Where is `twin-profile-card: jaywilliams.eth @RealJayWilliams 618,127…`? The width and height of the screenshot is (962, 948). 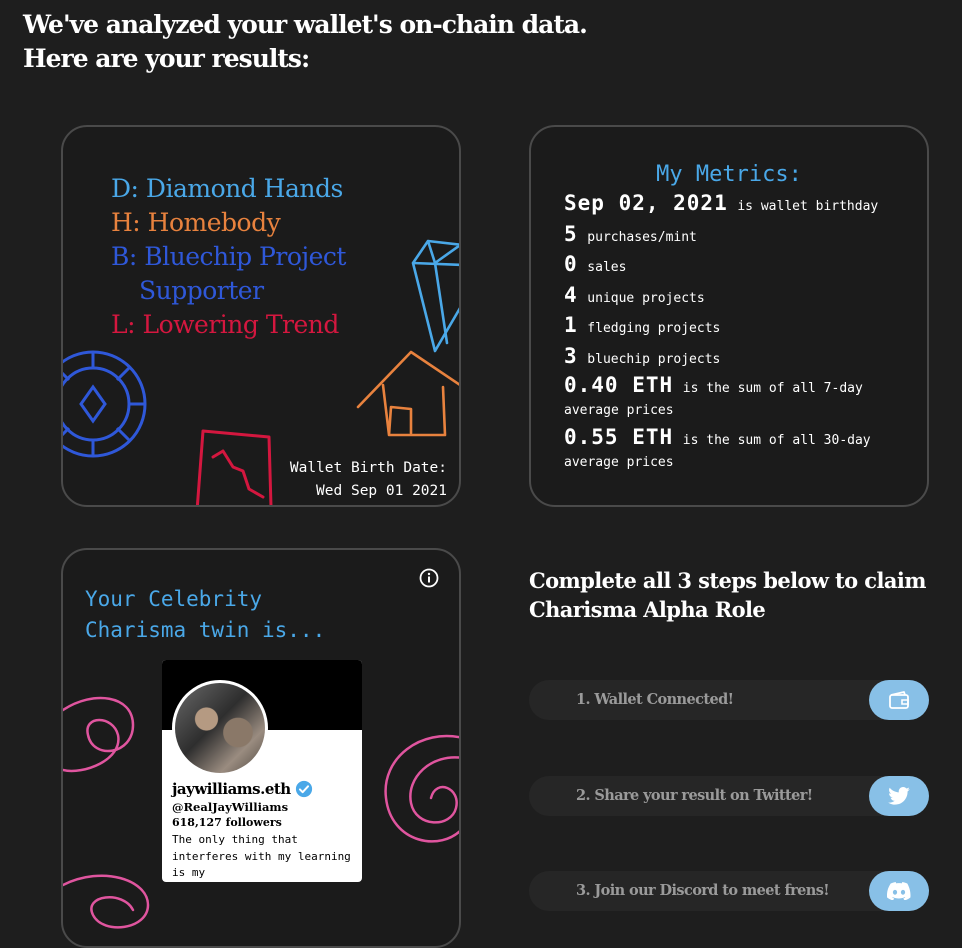
twin-profile-card: jaywilliams.eth @RealJayWilliams 618,127… is located at coordinates (262, 771).